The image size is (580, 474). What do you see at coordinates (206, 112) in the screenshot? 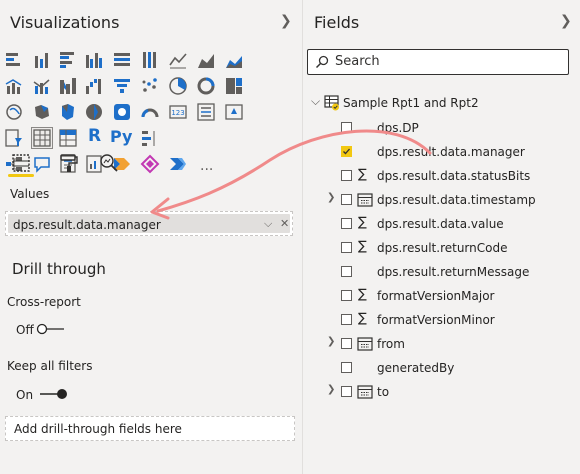
I see `multi-row-card-icon` at bounding box center [206, 112].